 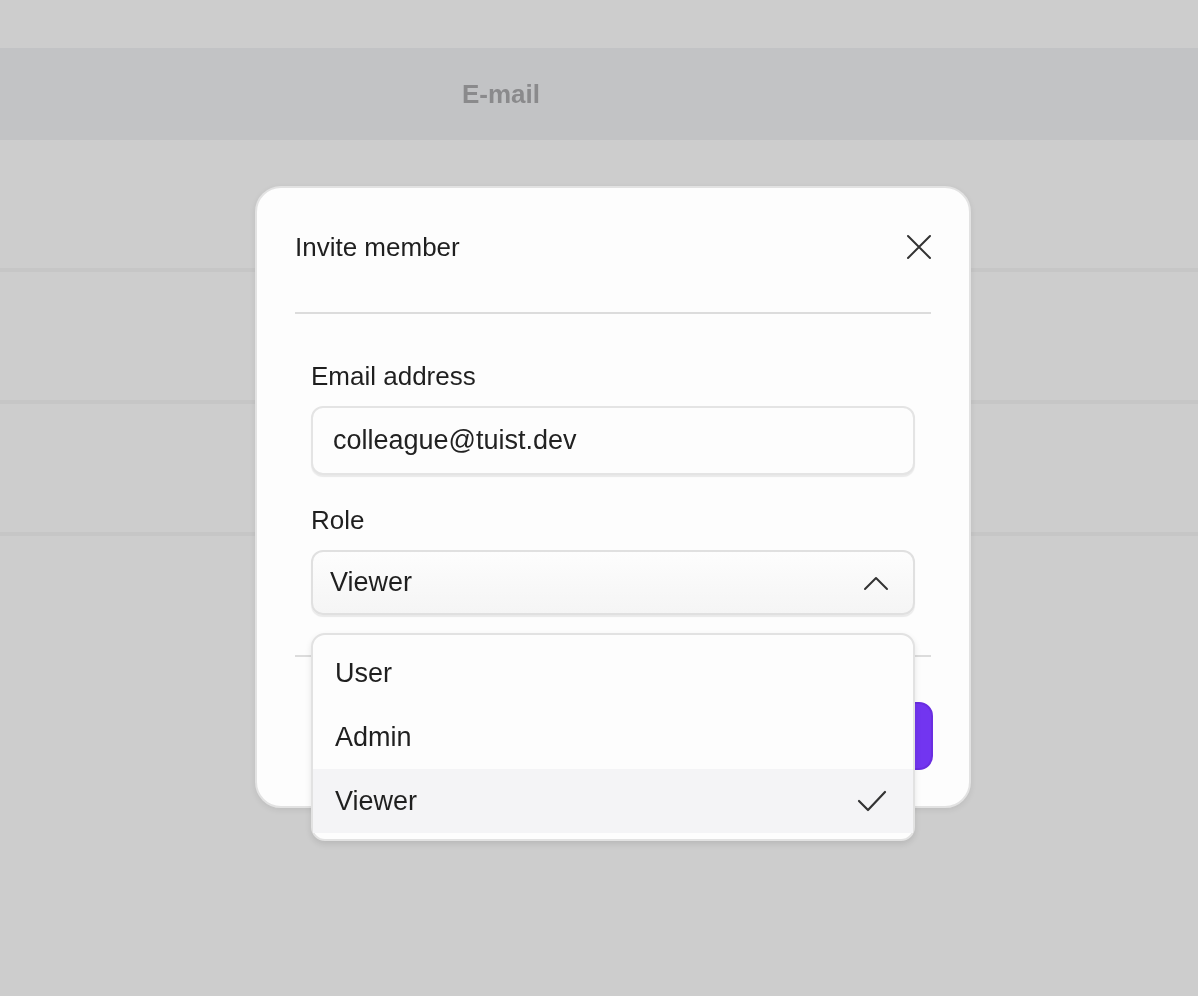 What do you see at coordinates (872, 801) in the screenshot?
I see `checkmark-icon` at bounding box center [872, 801].